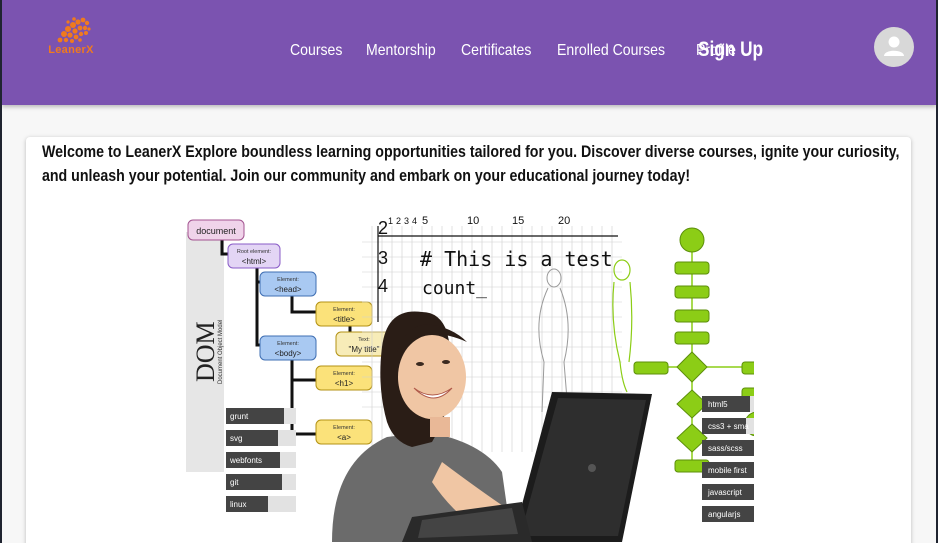 The height and width of the screenshot is (543, 938). What do you see at coordinates (727, 470) in the screenshot?
I see `skill-right-3: mobile first` at bounding box center [727, 470].